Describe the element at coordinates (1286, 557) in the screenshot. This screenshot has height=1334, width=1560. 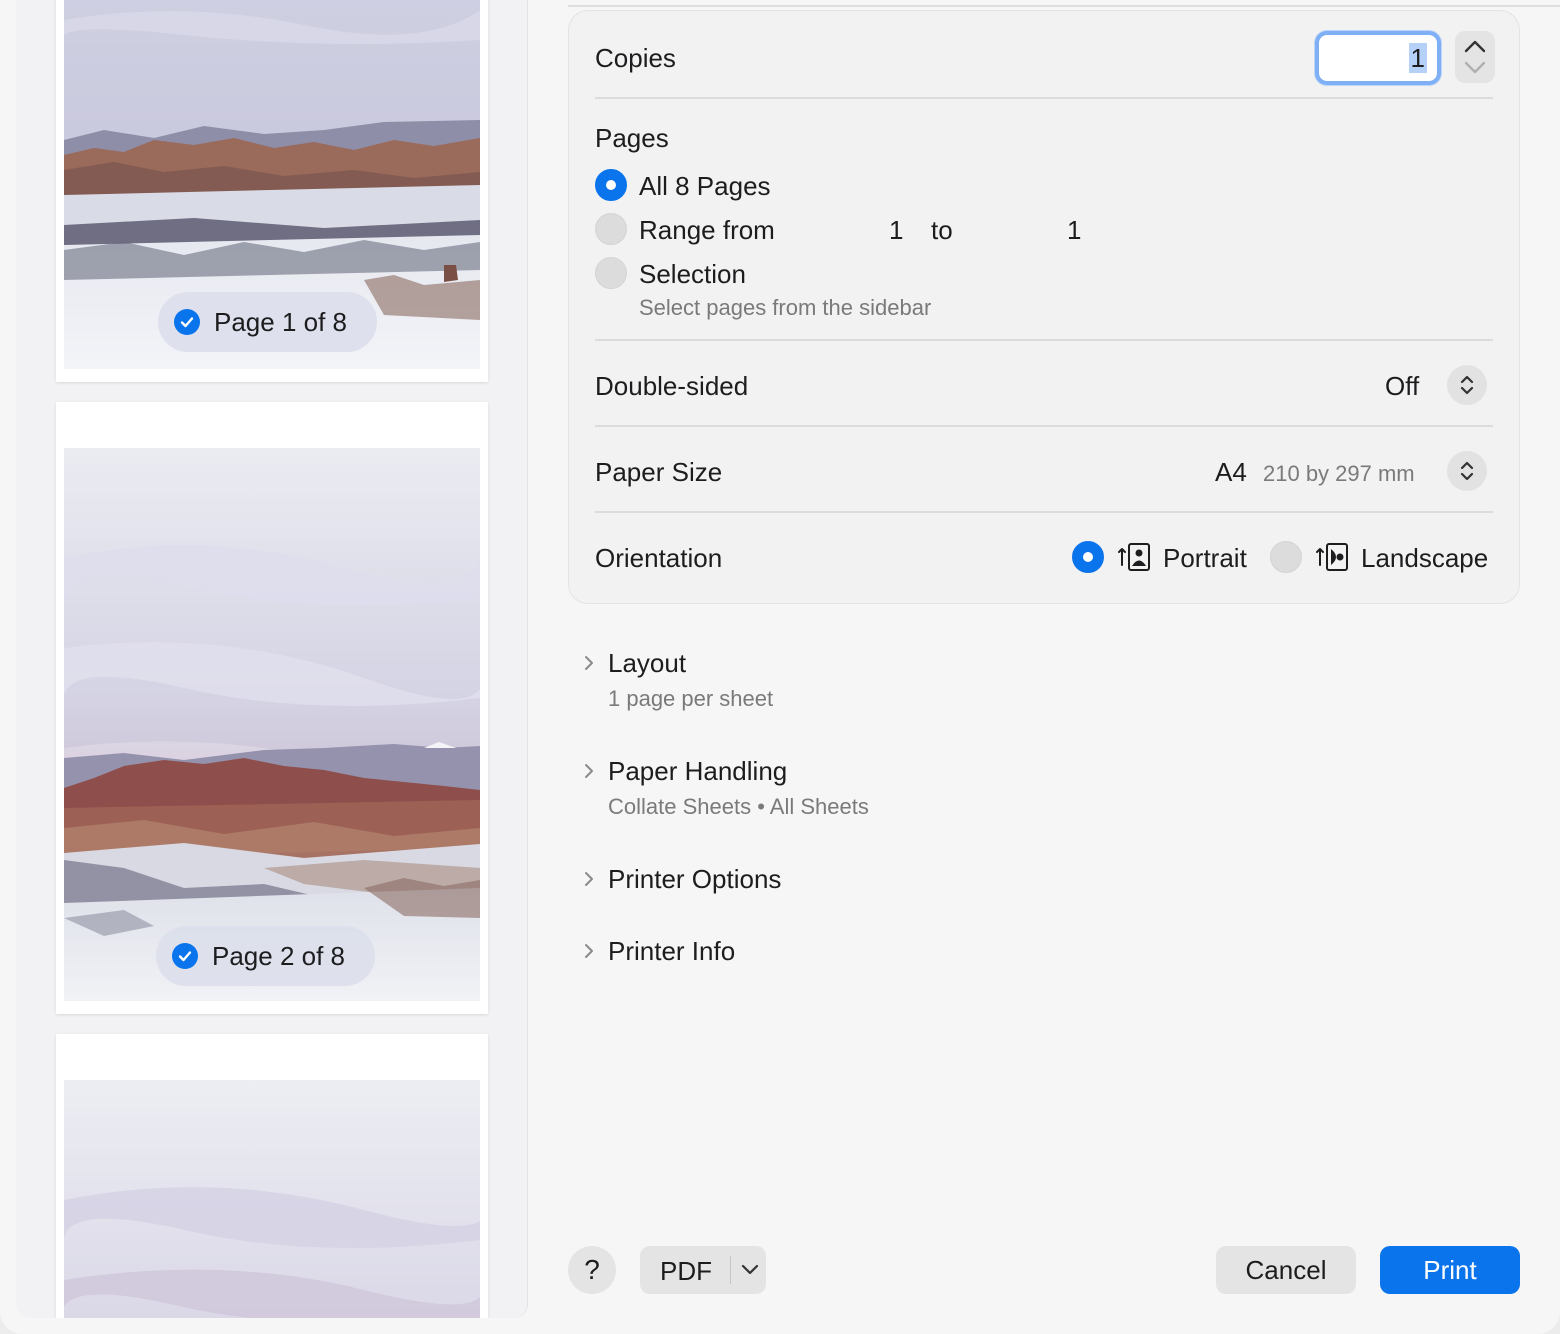
I see `landscape-radio` at that location.